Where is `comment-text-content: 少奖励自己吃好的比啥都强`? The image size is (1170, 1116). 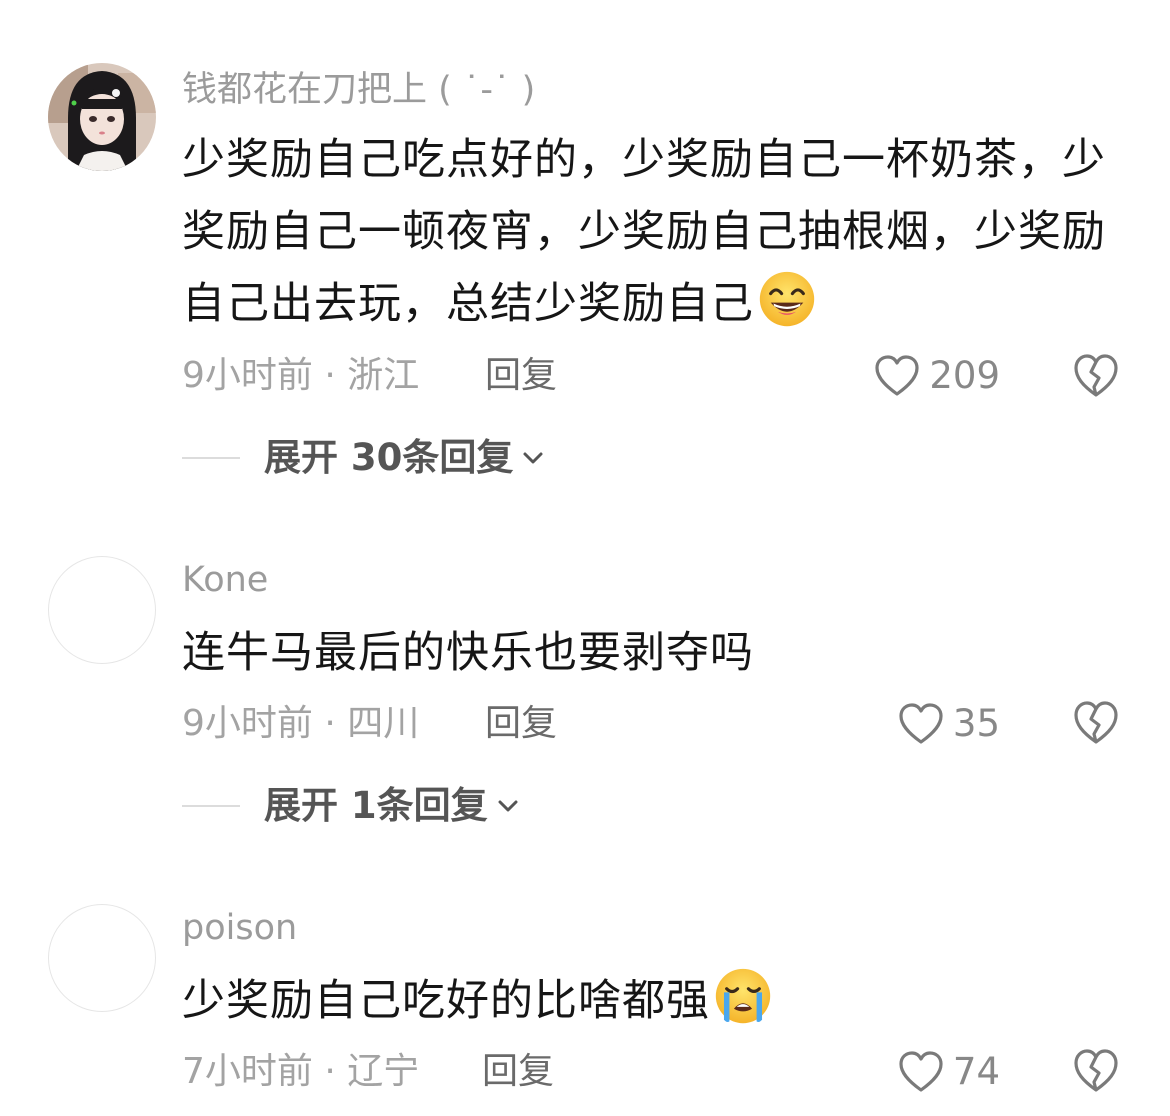 comment-text-content: 少奖励自己吃好的比啥都强 is located at coordinates (446, 1001).